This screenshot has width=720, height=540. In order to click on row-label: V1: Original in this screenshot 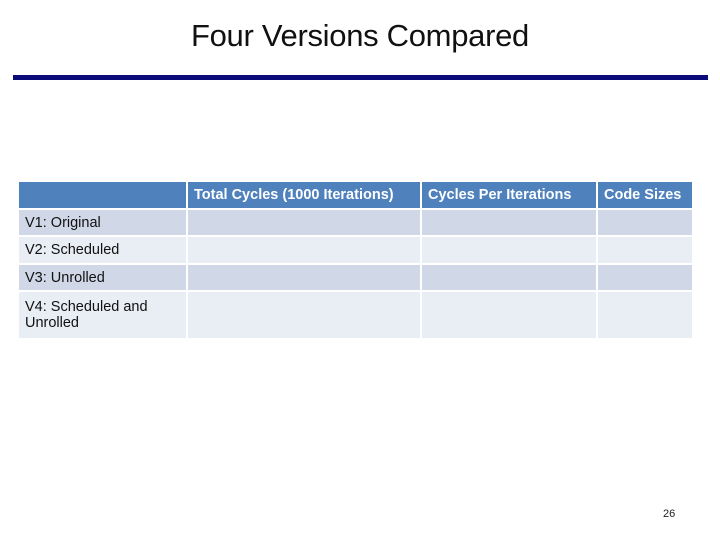, I will do `click(102, 222)`.